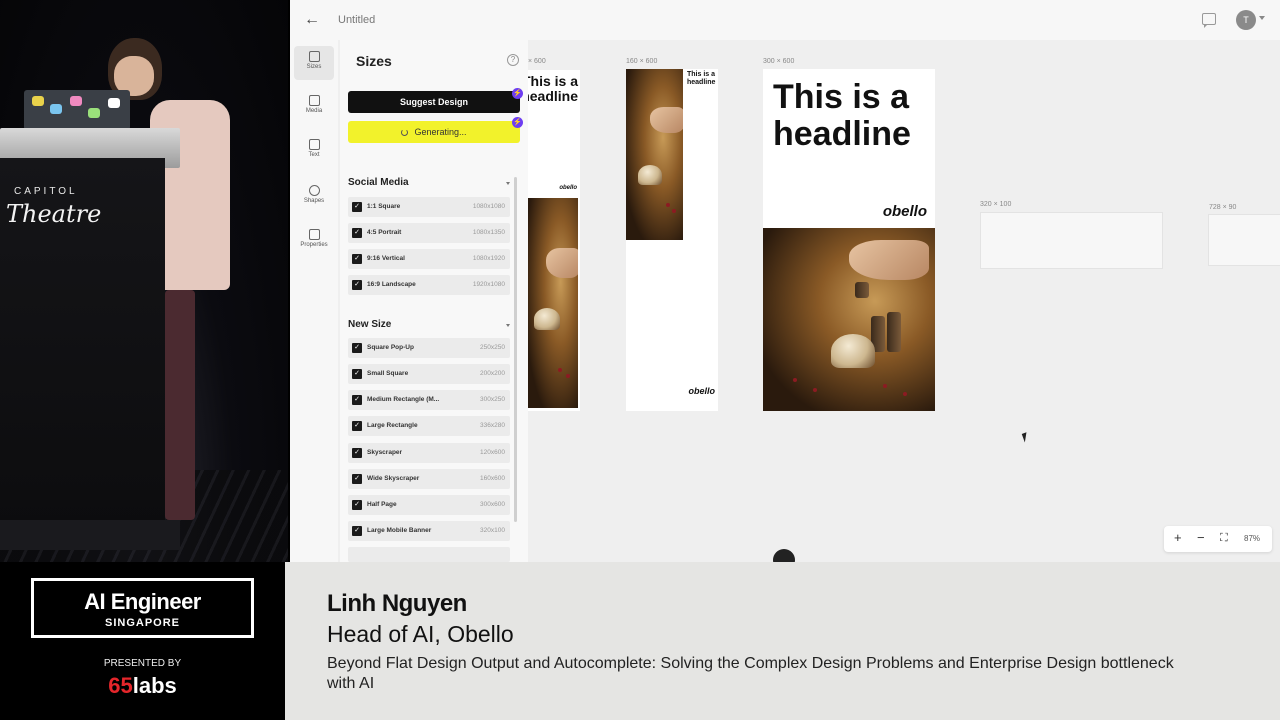 The height and width of the screenshot is (720, 1280). What do you see at coordinates (429, 207) in the screenshot?
I see `size-row: ✓ 1:1 Square 1080x1080` at bounding box center [429, 207].